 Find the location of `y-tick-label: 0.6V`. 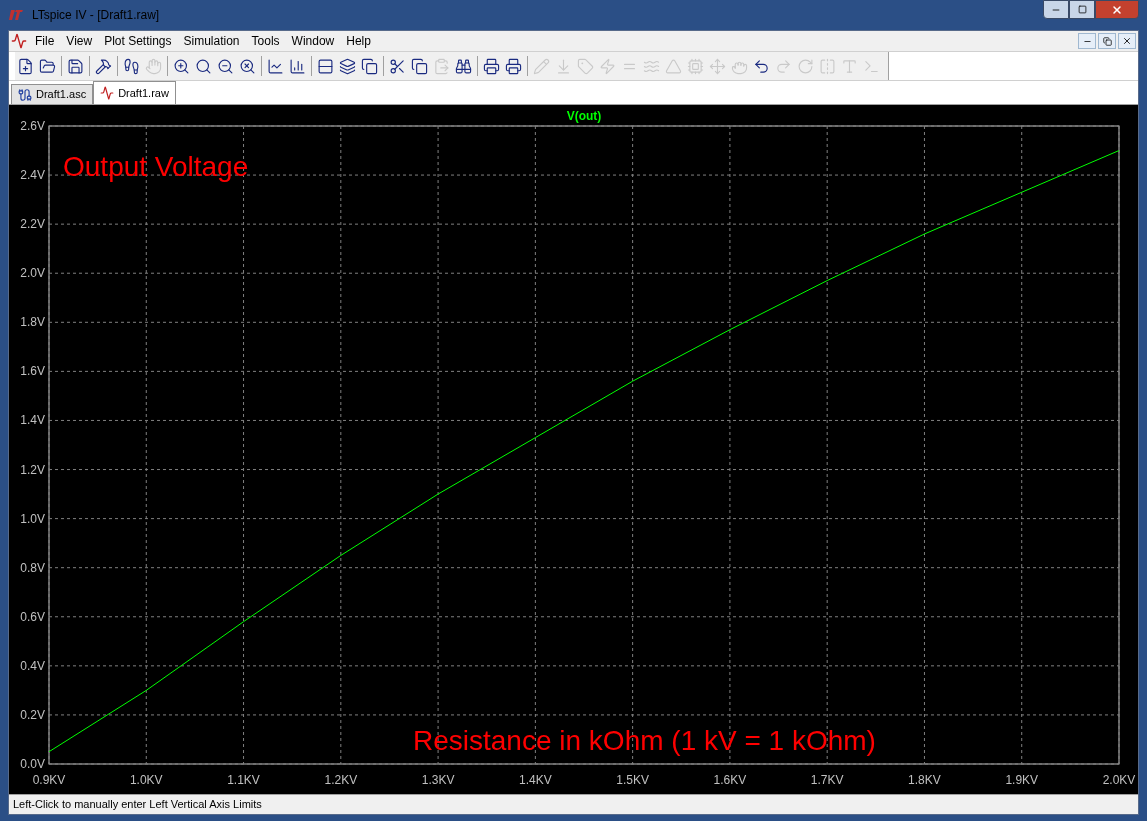

y-tick-label: 0.6V is located at coordinates (32, 616).